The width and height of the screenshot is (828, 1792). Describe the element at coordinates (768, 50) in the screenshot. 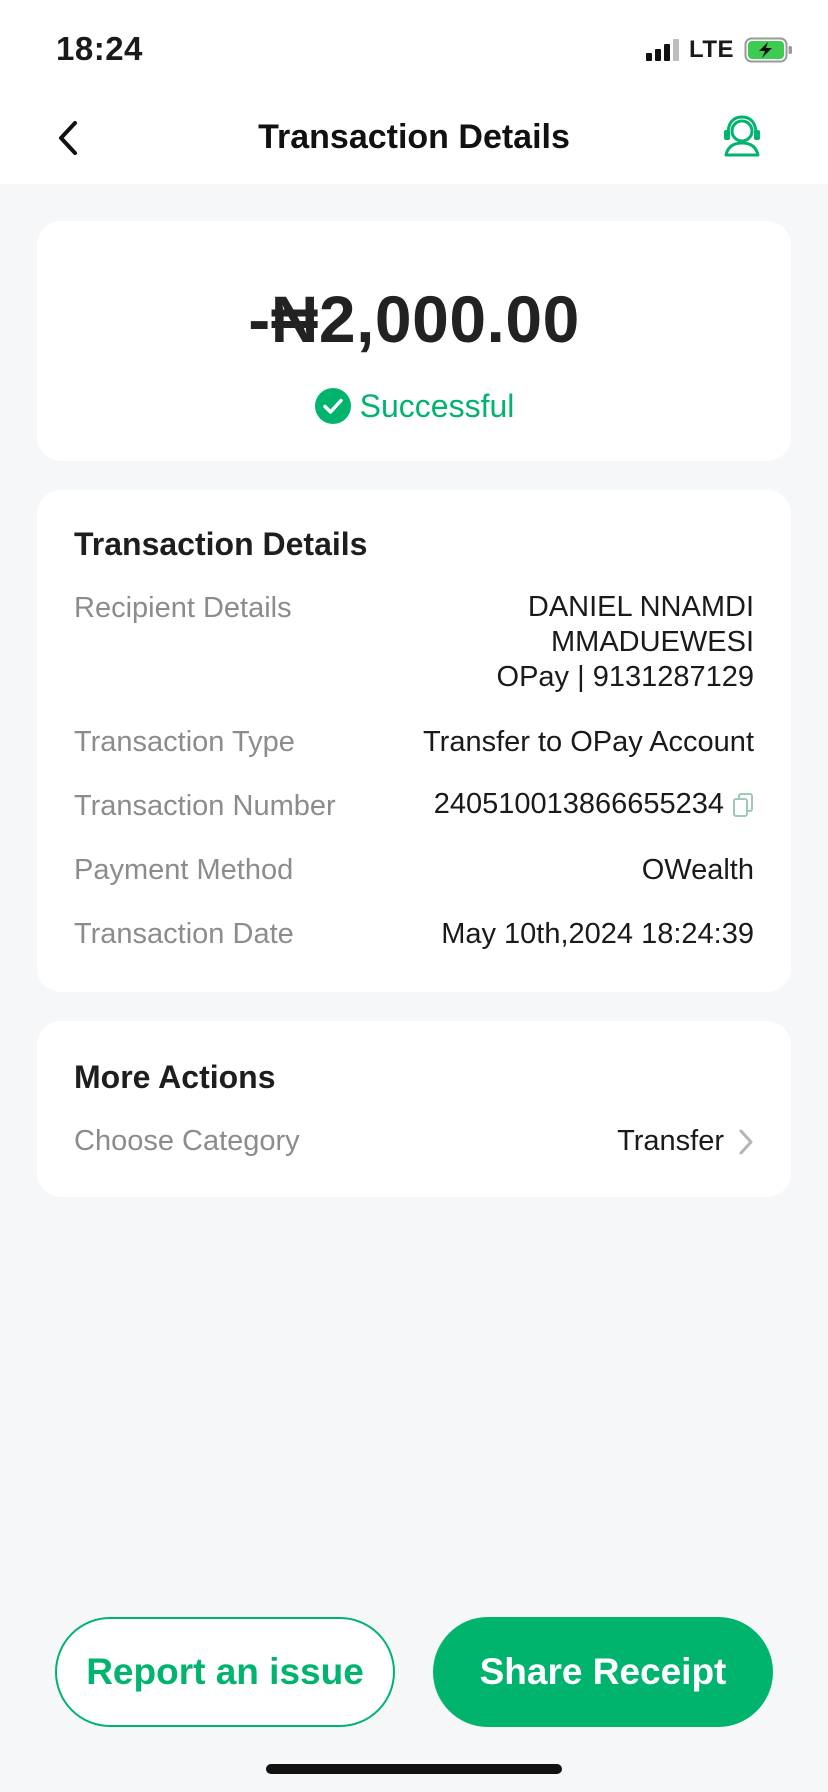

I see `battery-charging-icon` at that location.